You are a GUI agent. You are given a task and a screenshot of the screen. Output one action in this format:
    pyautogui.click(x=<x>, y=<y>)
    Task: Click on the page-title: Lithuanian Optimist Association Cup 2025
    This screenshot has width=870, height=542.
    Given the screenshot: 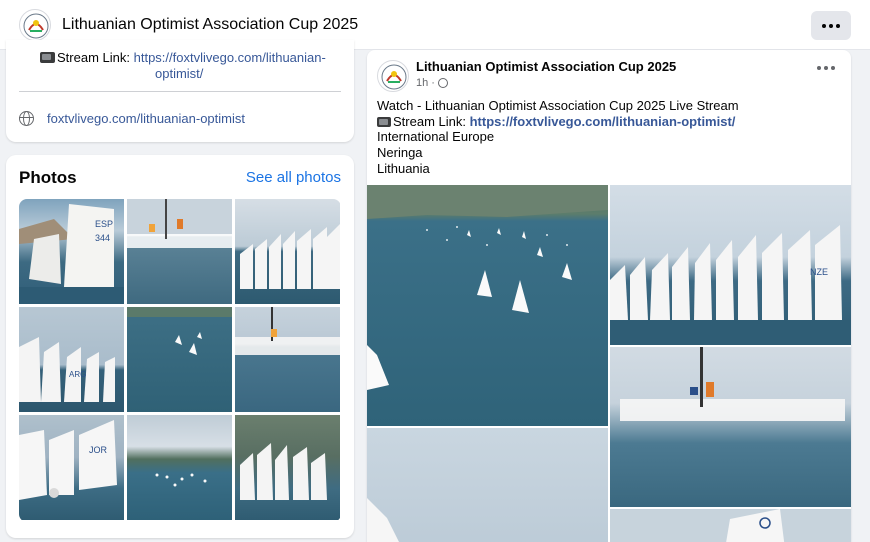 What is the action you would take?
    pyautogui.click(x=210, y=24)
    